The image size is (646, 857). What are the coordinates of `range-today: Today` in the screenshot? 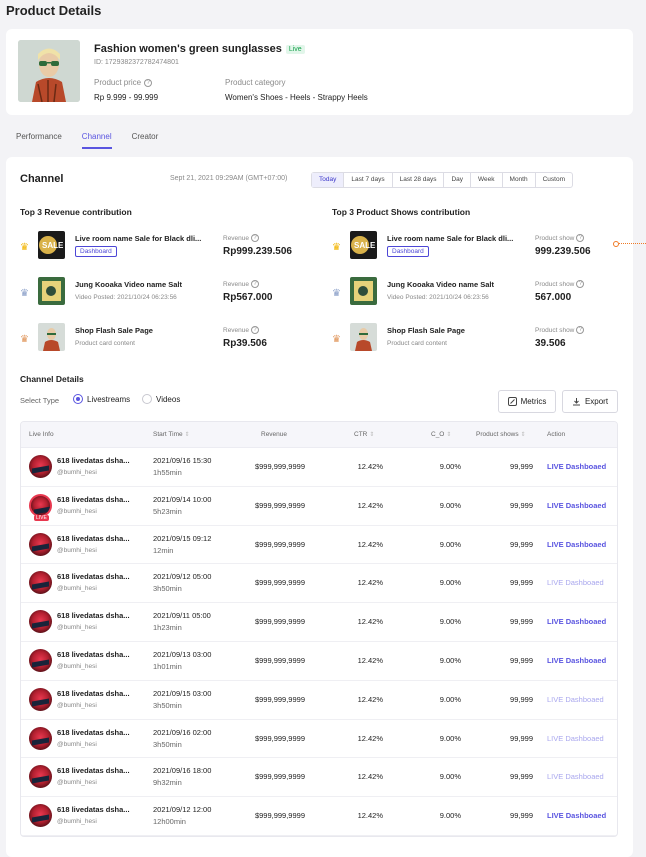 It's located at (328, 180).